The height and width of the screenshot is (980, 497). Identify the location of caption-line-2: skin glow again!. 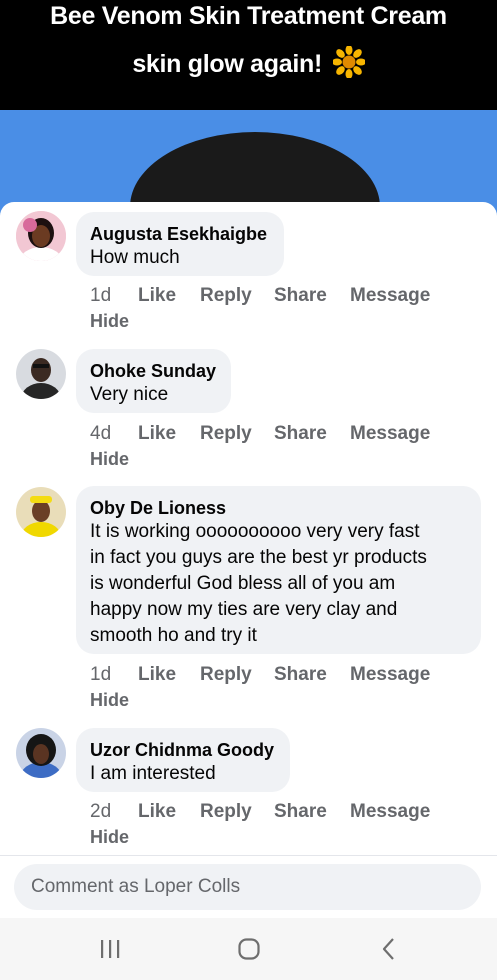
(248, 62).